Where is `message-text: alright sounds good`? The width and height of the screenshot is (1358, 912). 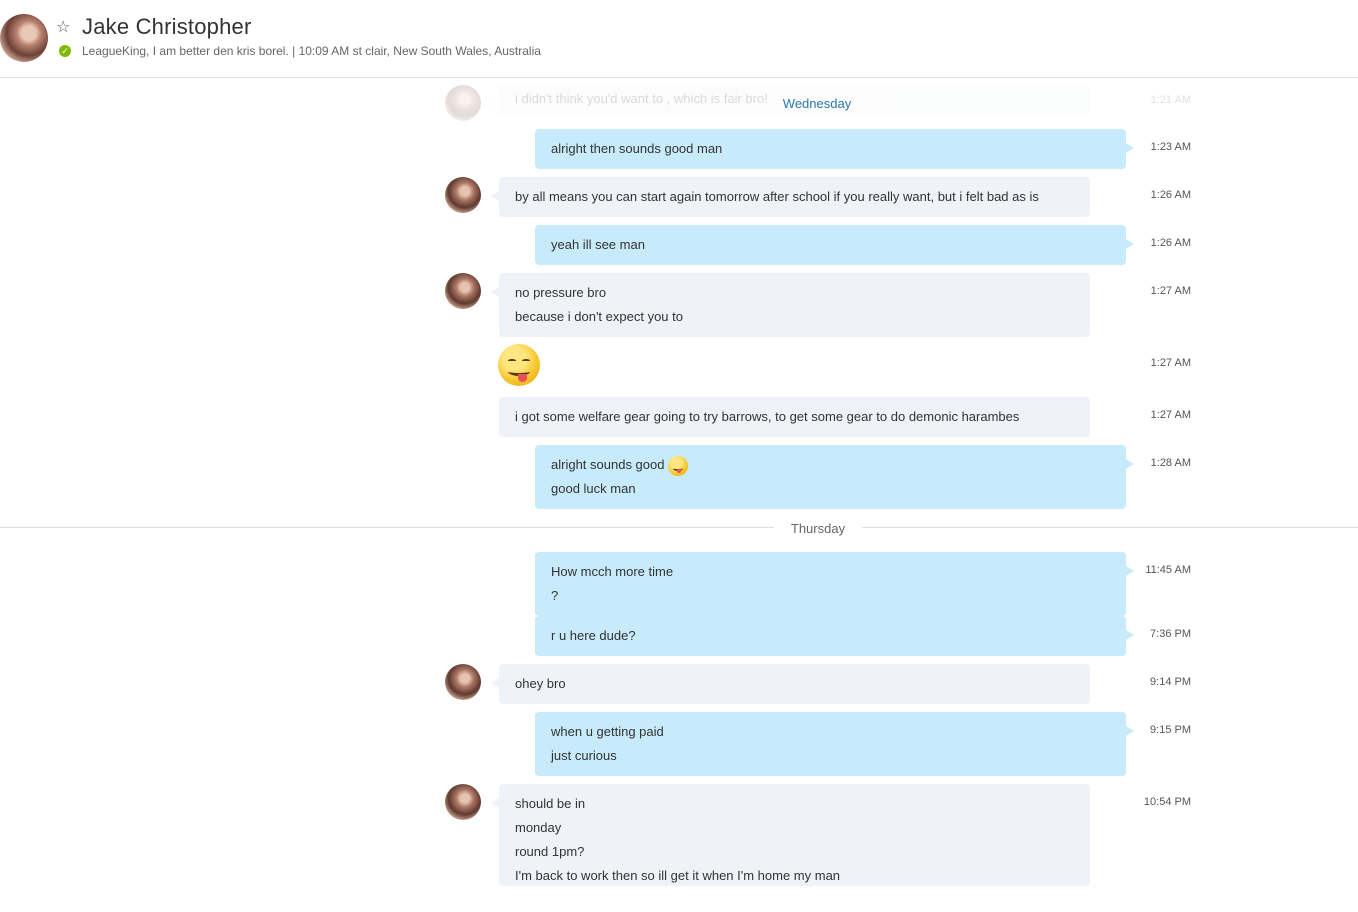
message-text: alright sounds good is located at coordinates (608, 464).